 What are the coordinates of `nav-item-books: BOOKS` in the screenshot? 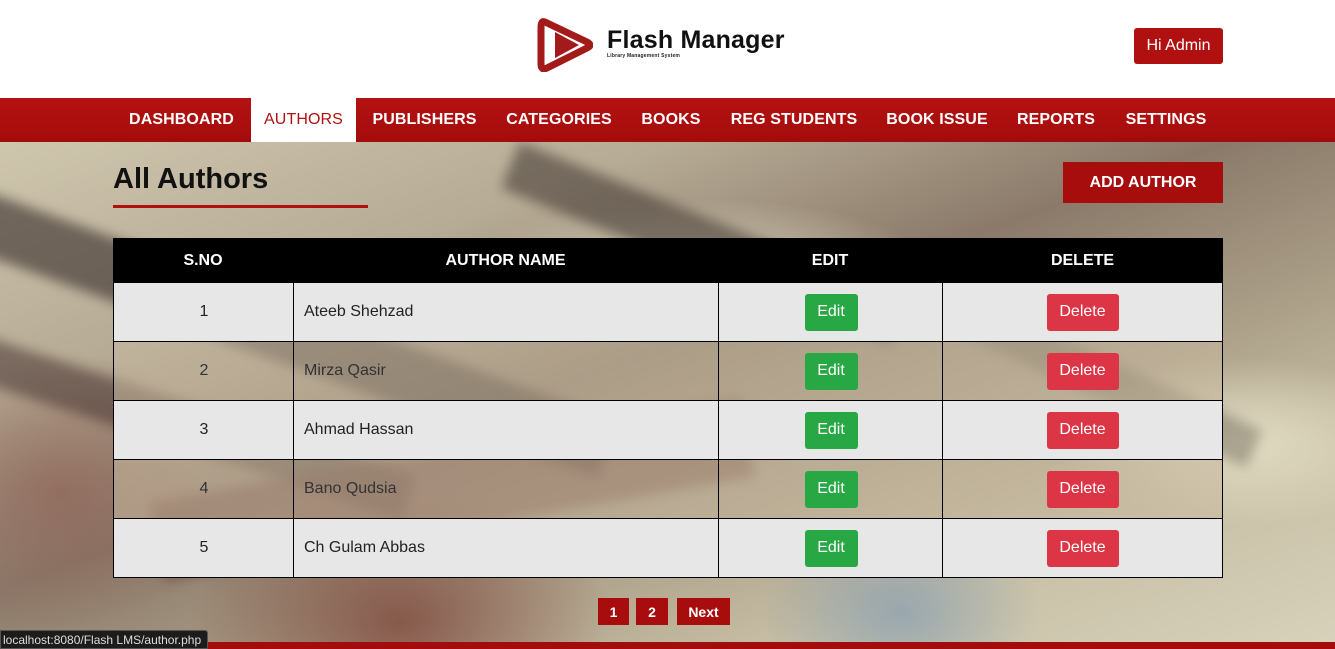 It's located at (671, 120).